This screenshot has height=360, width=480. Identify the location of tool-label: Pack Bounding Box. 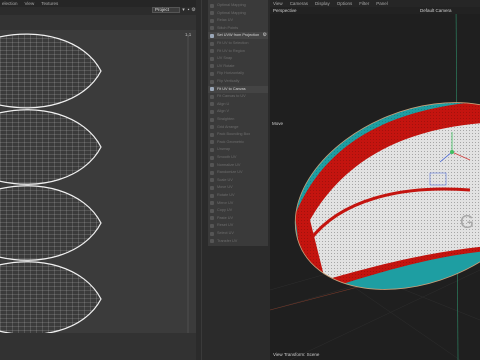
(234, 134).